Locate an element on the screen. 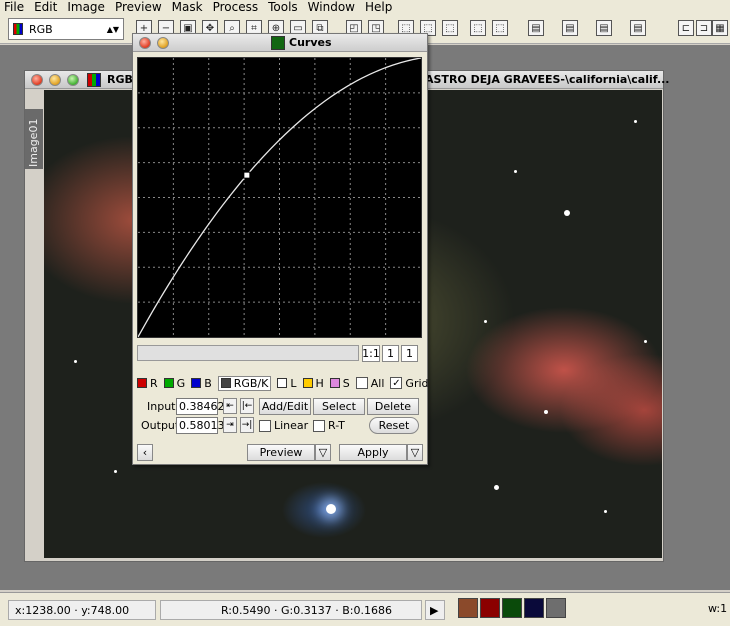  linear-label: Linear is located at coordinates (291, 425).